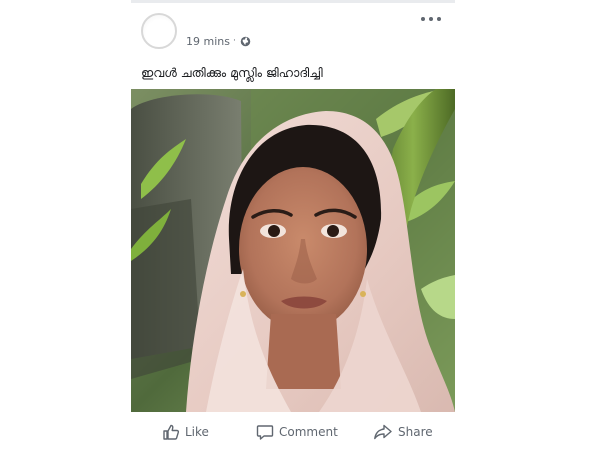  I want to click on like-label: Like, so click(197, 432).